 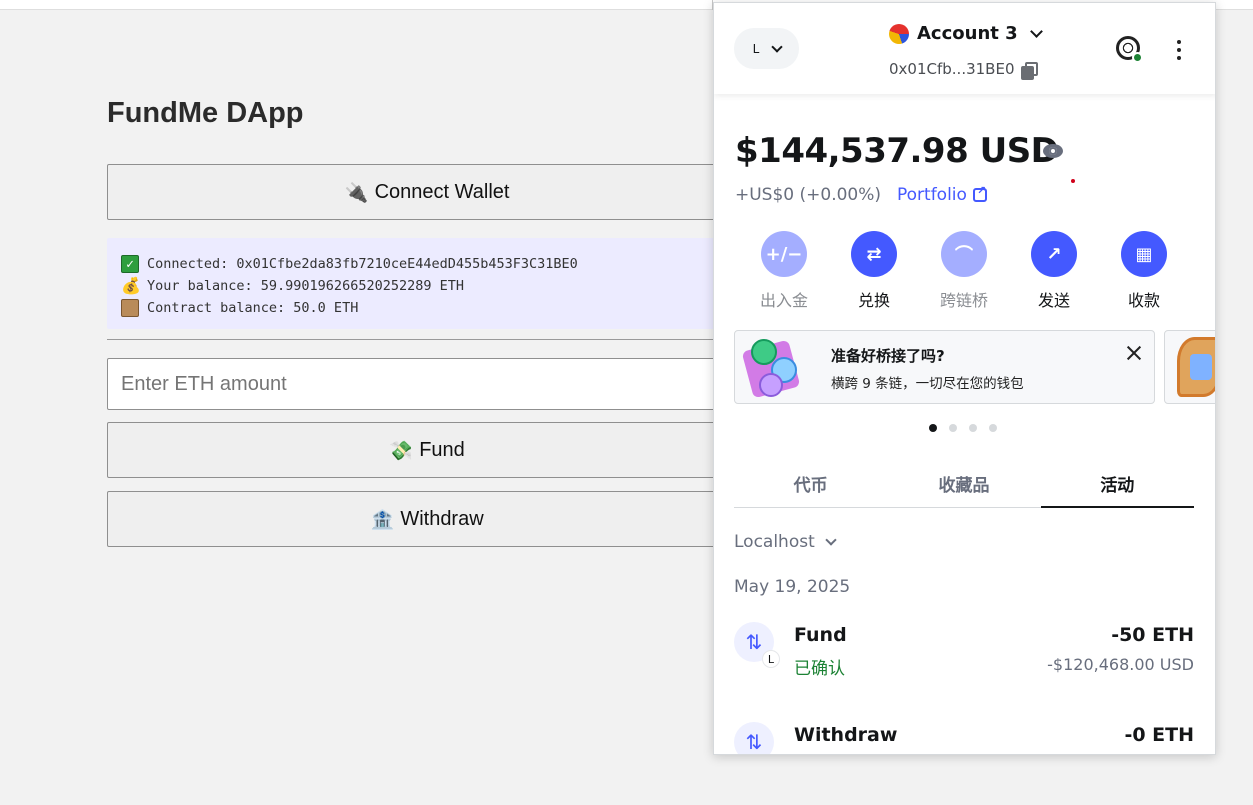 I want to click on action-label: 收款, so click(x=1143, y=300).